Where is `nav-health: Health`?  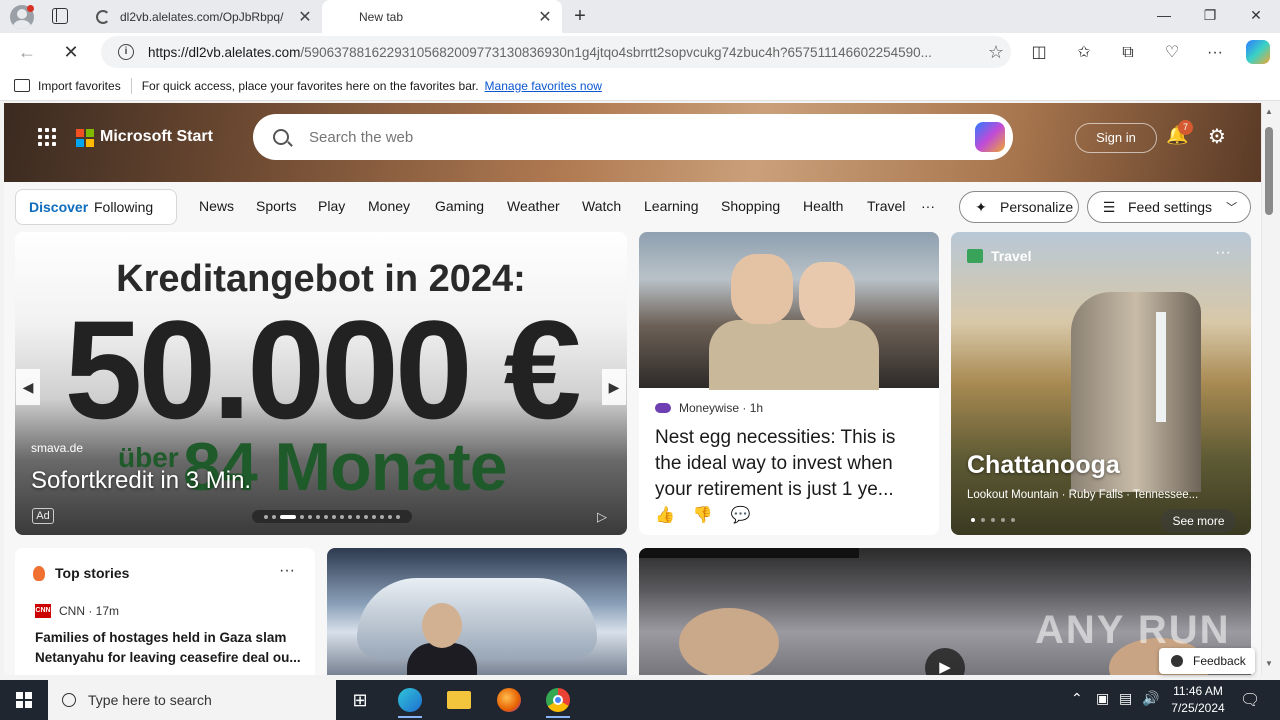
nav-health: Health is located at coordinates (823, 206).